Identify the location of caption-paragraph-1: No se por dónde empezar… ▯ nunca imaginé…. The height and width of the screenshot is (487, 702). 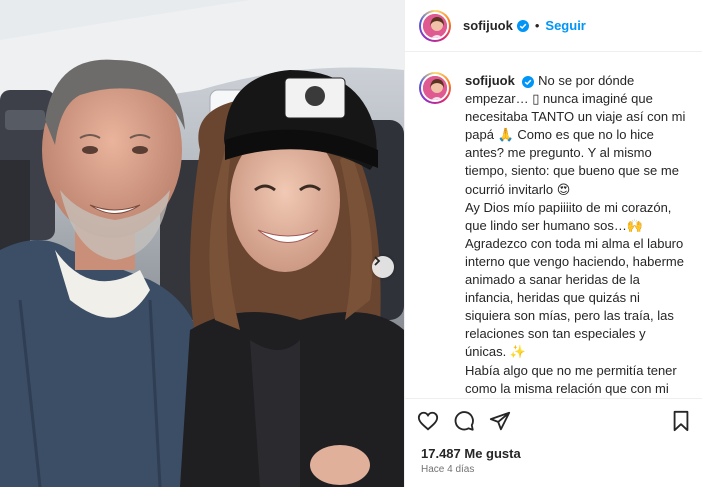
(575, 135).